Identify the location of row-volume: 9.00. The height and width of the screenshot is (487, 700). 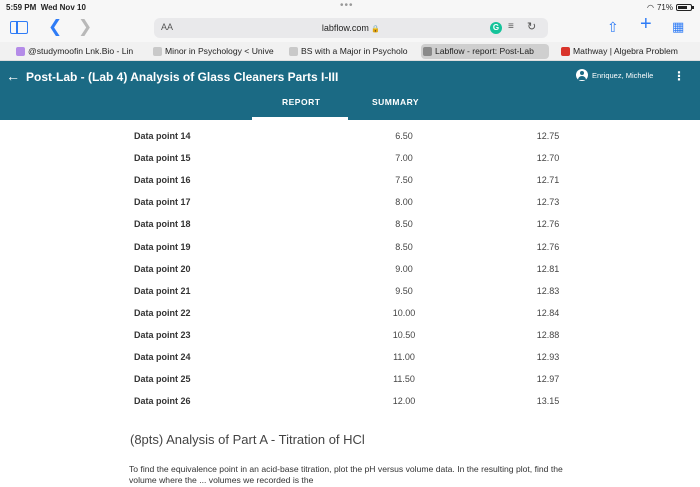
(404, 268).